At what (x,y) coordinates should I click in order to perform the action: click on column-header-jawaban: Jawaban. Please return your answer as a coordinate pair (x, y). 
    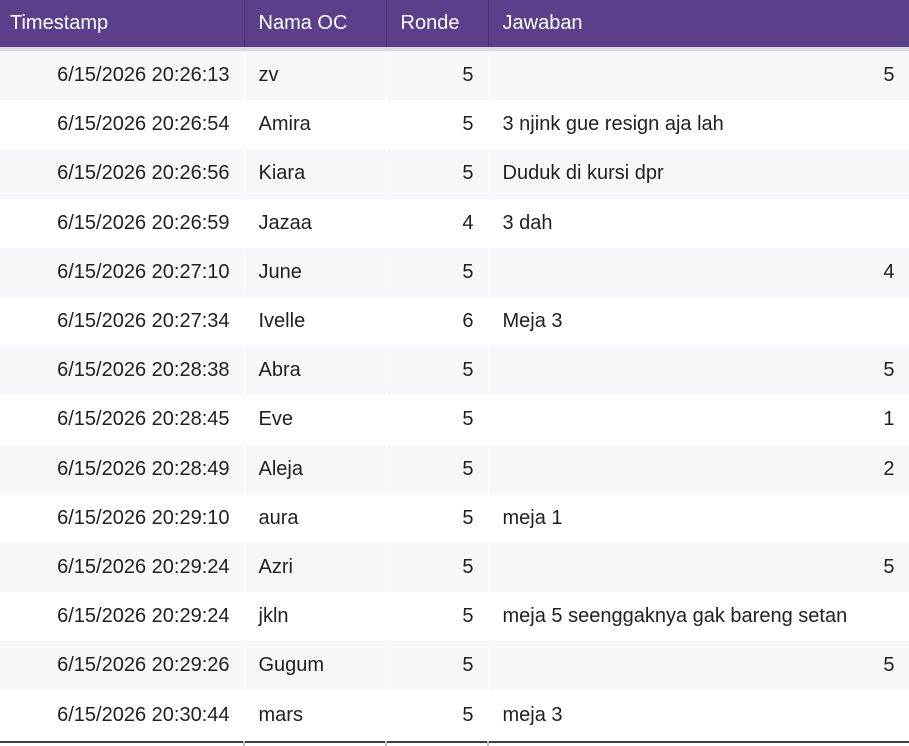
    Looking at the image, I should click on (698, 23).